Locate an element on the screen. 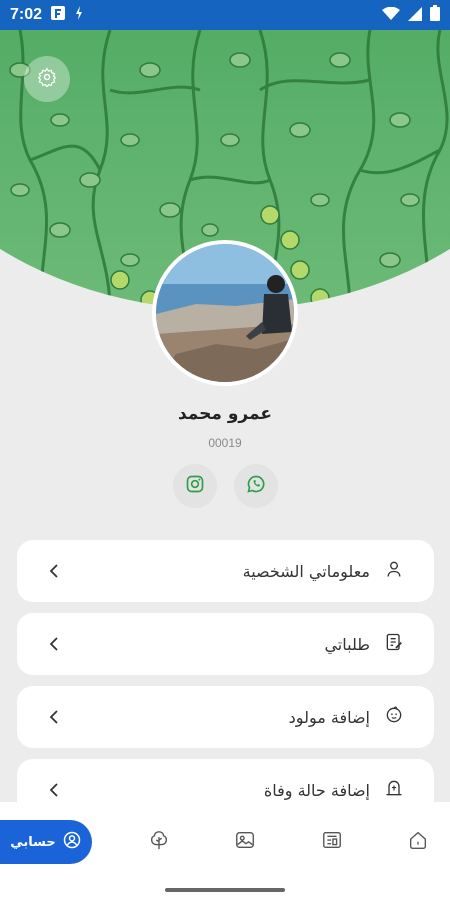  user-name: عمرو محمد is located at coordinates (225, 414).